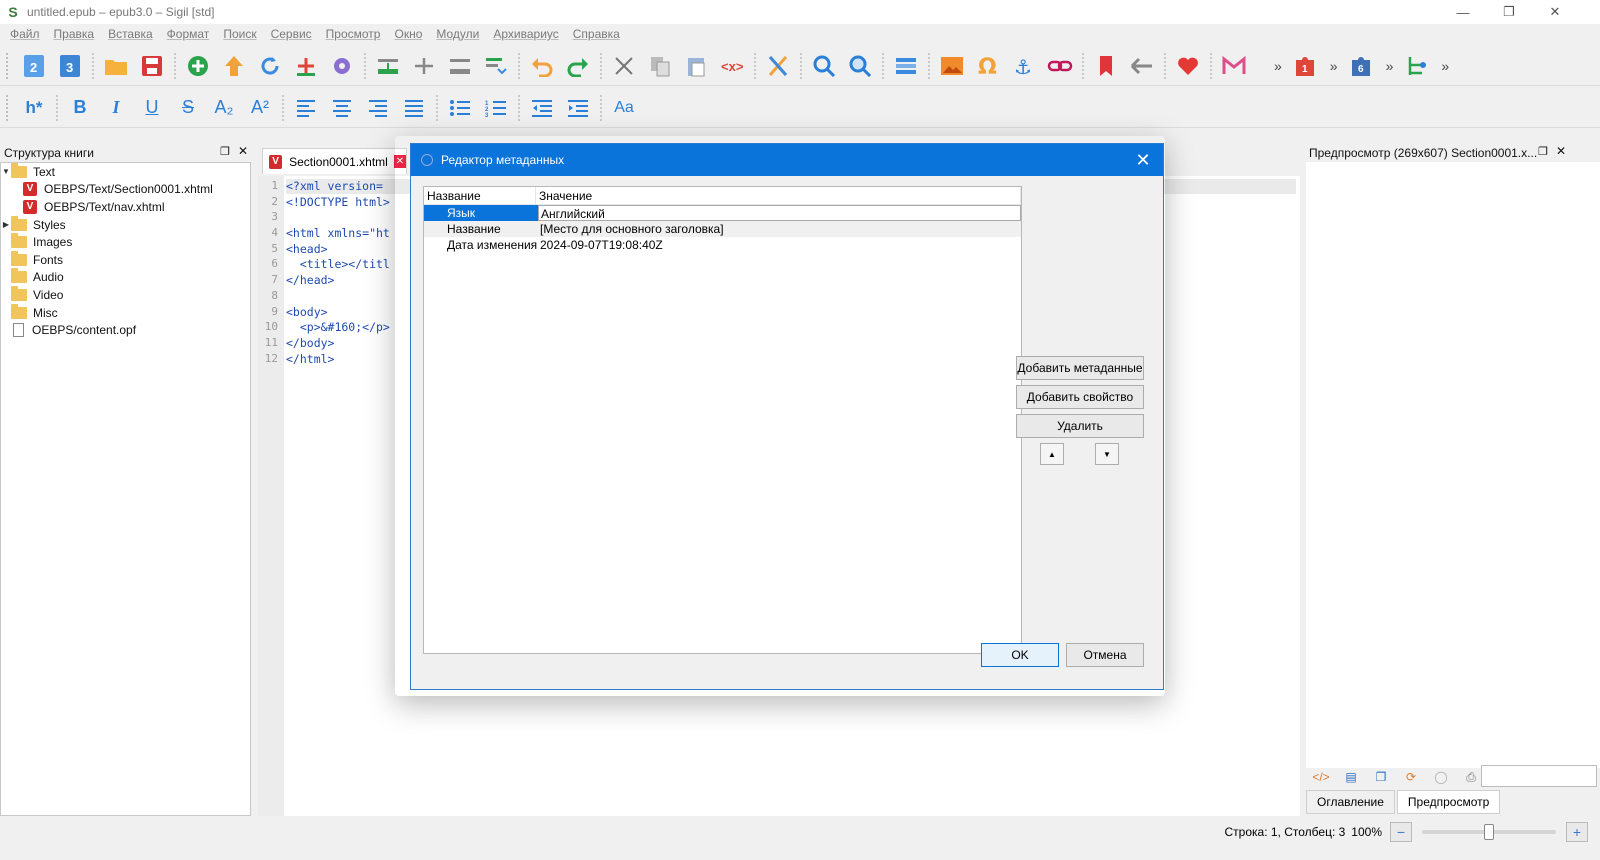 The width and height of the screenshot is (1600, 860). Describe the element at coordinates (306, 66) in the screenshot. I see `add-existing-icon` at that location.